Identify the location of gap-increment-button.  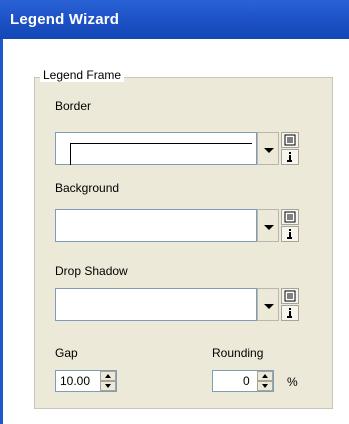
(108, 376).